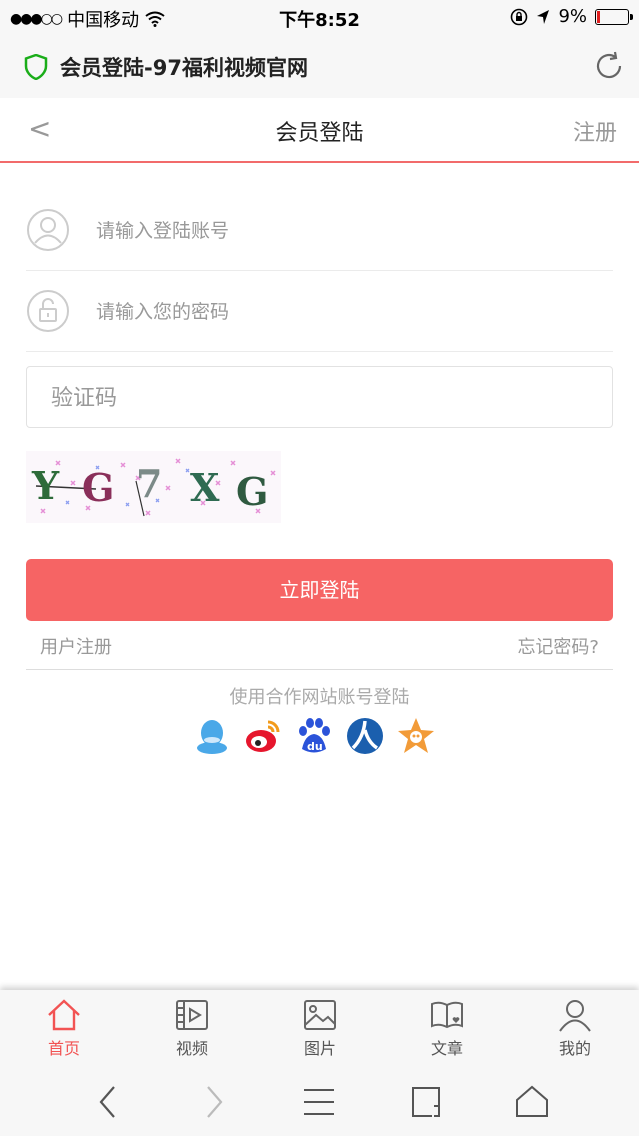  What do you see at coordinates (319, 1048) in the screenshot?
I see `tab-label: 图片` at bounding box center [319, 1048].